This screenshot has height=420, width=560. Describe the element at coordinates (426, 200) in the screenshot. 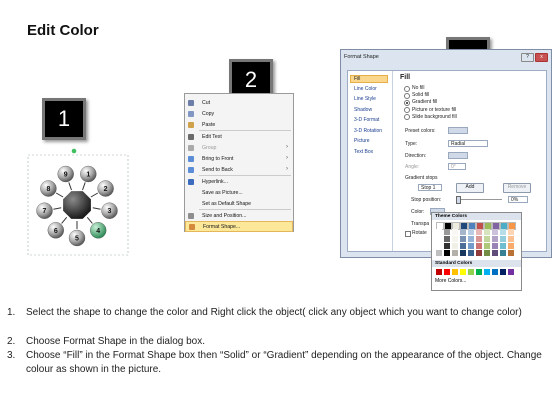

I see `stop-position-label: Stop position:` at that location.